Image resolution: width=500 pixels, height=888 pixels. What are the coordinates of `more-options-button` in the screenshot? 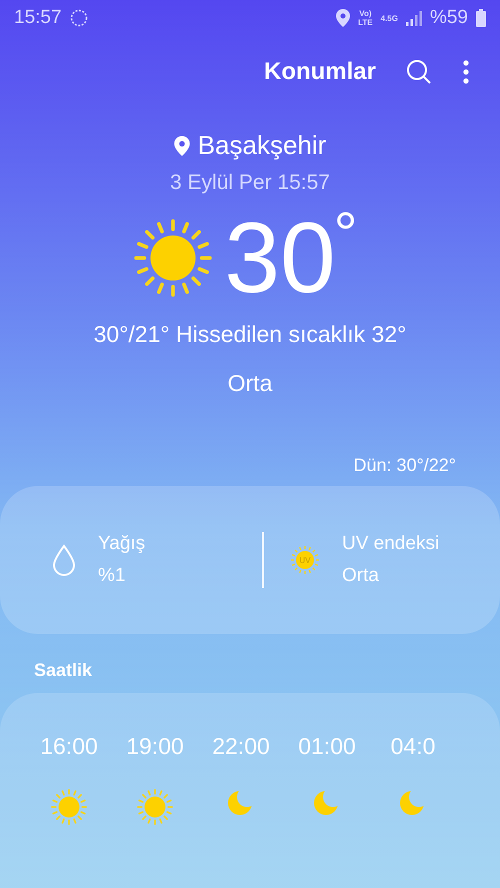 It's located at (466, 72).